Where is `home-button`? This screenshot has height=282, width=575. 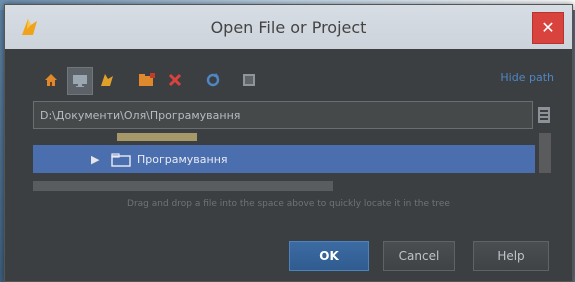
home-button is located at coordinates (51, 80).